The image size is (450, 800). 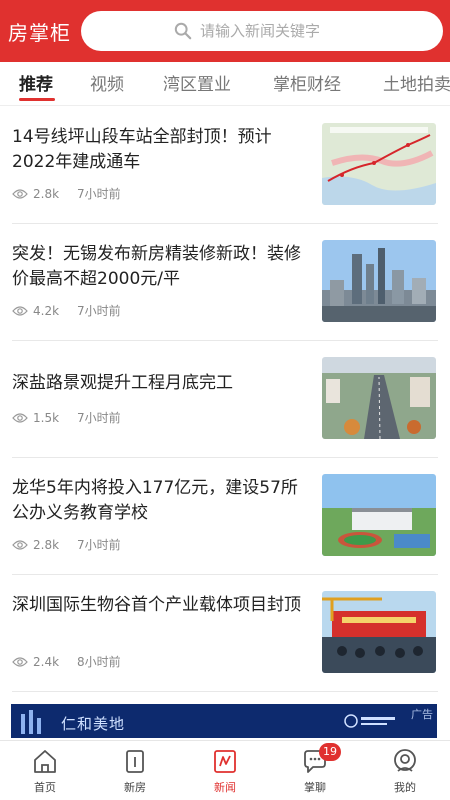 What do you see at coordinates (197, 82) in the screenshot?
I see `tab-bay-area: 湾区置业` at bounding box center [197, 82].